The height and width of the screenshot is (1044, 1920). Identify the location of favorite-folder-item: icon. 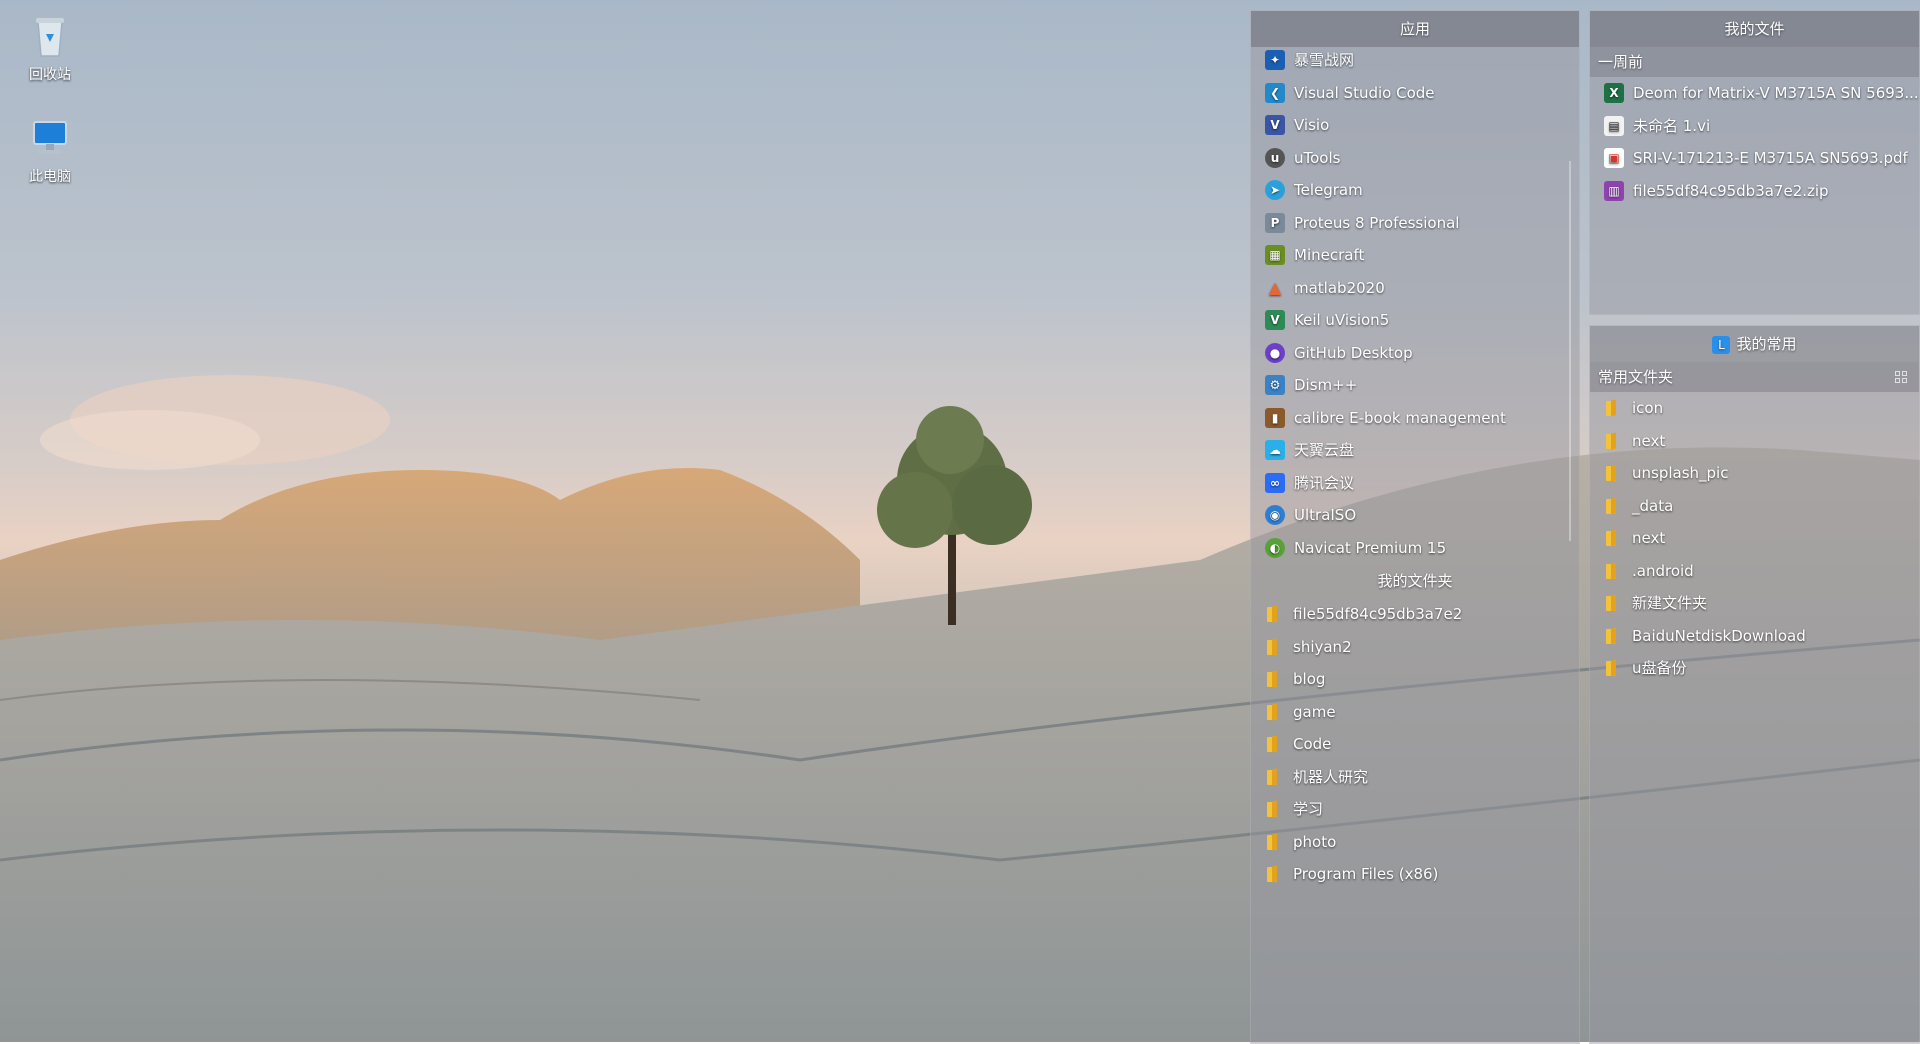
(1754, 408).